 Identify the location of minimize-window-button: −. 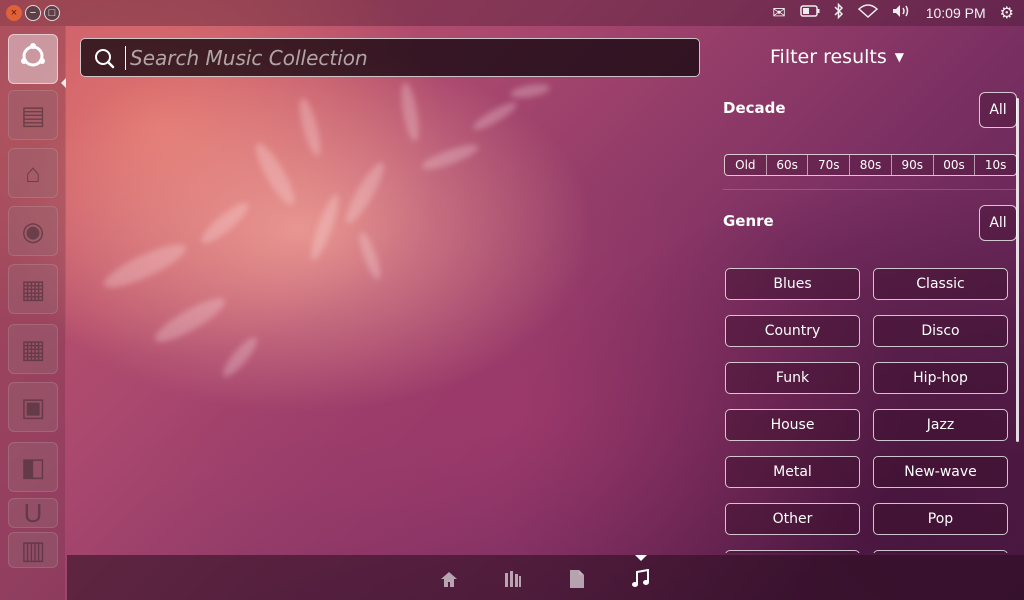
(33, 13).